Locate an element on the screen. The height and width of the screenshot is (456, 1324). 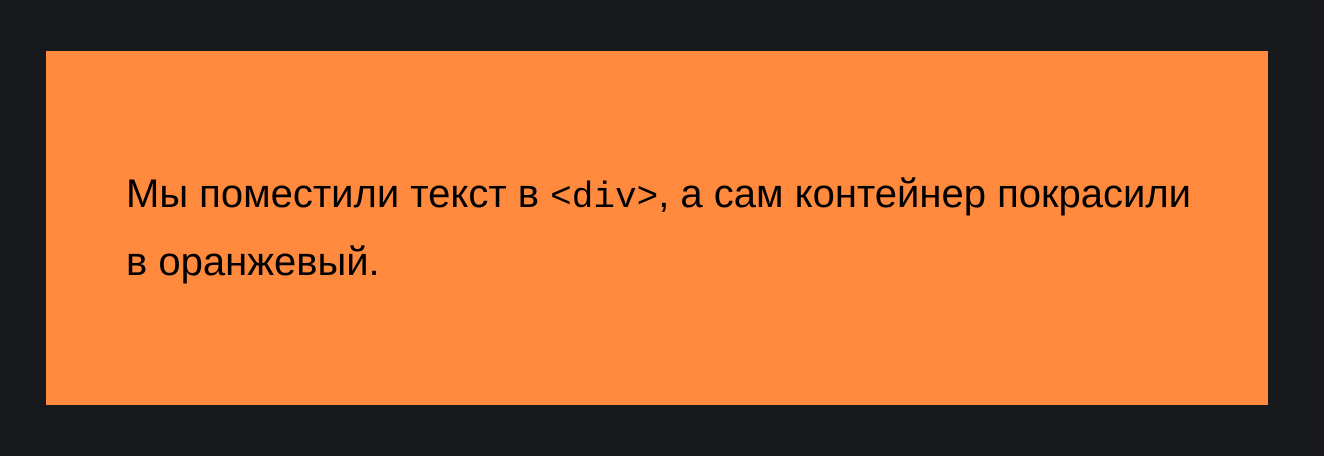
inline-code-div: <div> is located at coordinates (604, 197).